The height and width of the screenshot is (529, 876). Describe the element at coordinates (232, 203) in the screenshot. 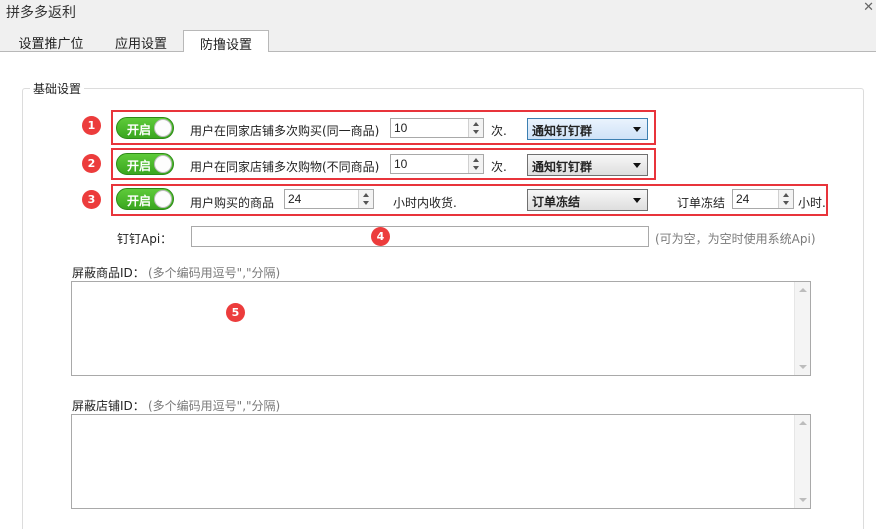

I see `rule-label-quick-receipt: 用户购买的商品` at that location.